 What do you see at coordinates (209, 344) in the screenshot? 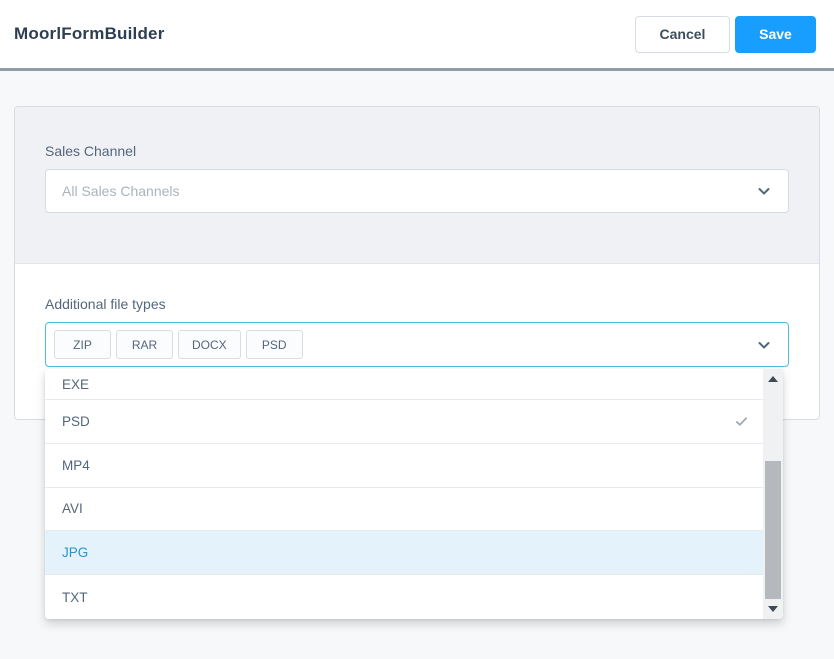
I see `tag-docx: DOCX` at bounding box center [209, 344].